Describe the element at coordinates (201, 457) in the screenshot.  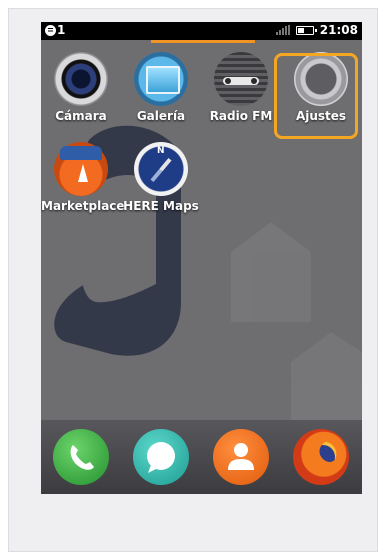
I see `dock` at that location.